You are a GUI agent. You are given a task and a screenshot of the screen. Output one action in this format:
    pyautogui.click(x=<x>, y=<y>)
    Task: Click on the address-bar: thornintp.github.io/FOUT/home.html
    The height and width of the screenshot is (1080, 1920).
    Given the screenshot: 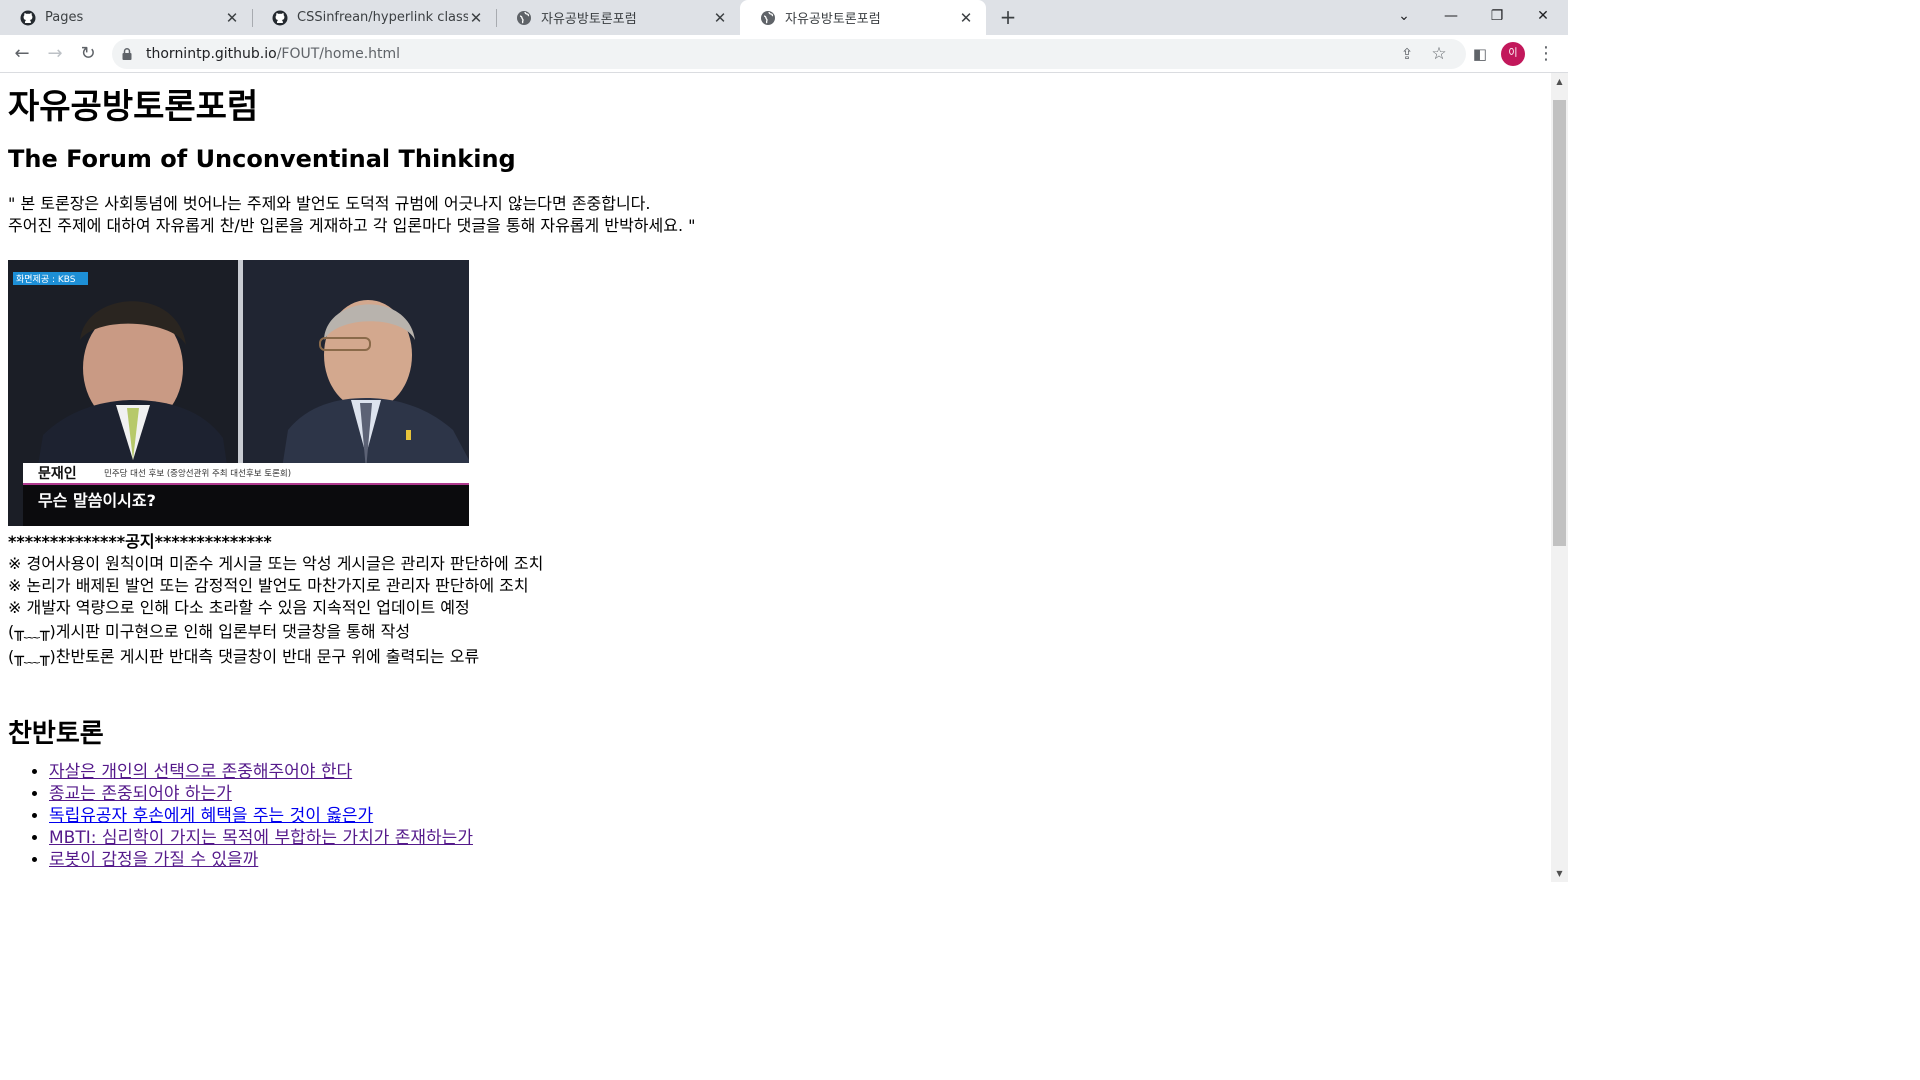 What is the action you would take?
    pyautogui.click(x=789, y=54)
    